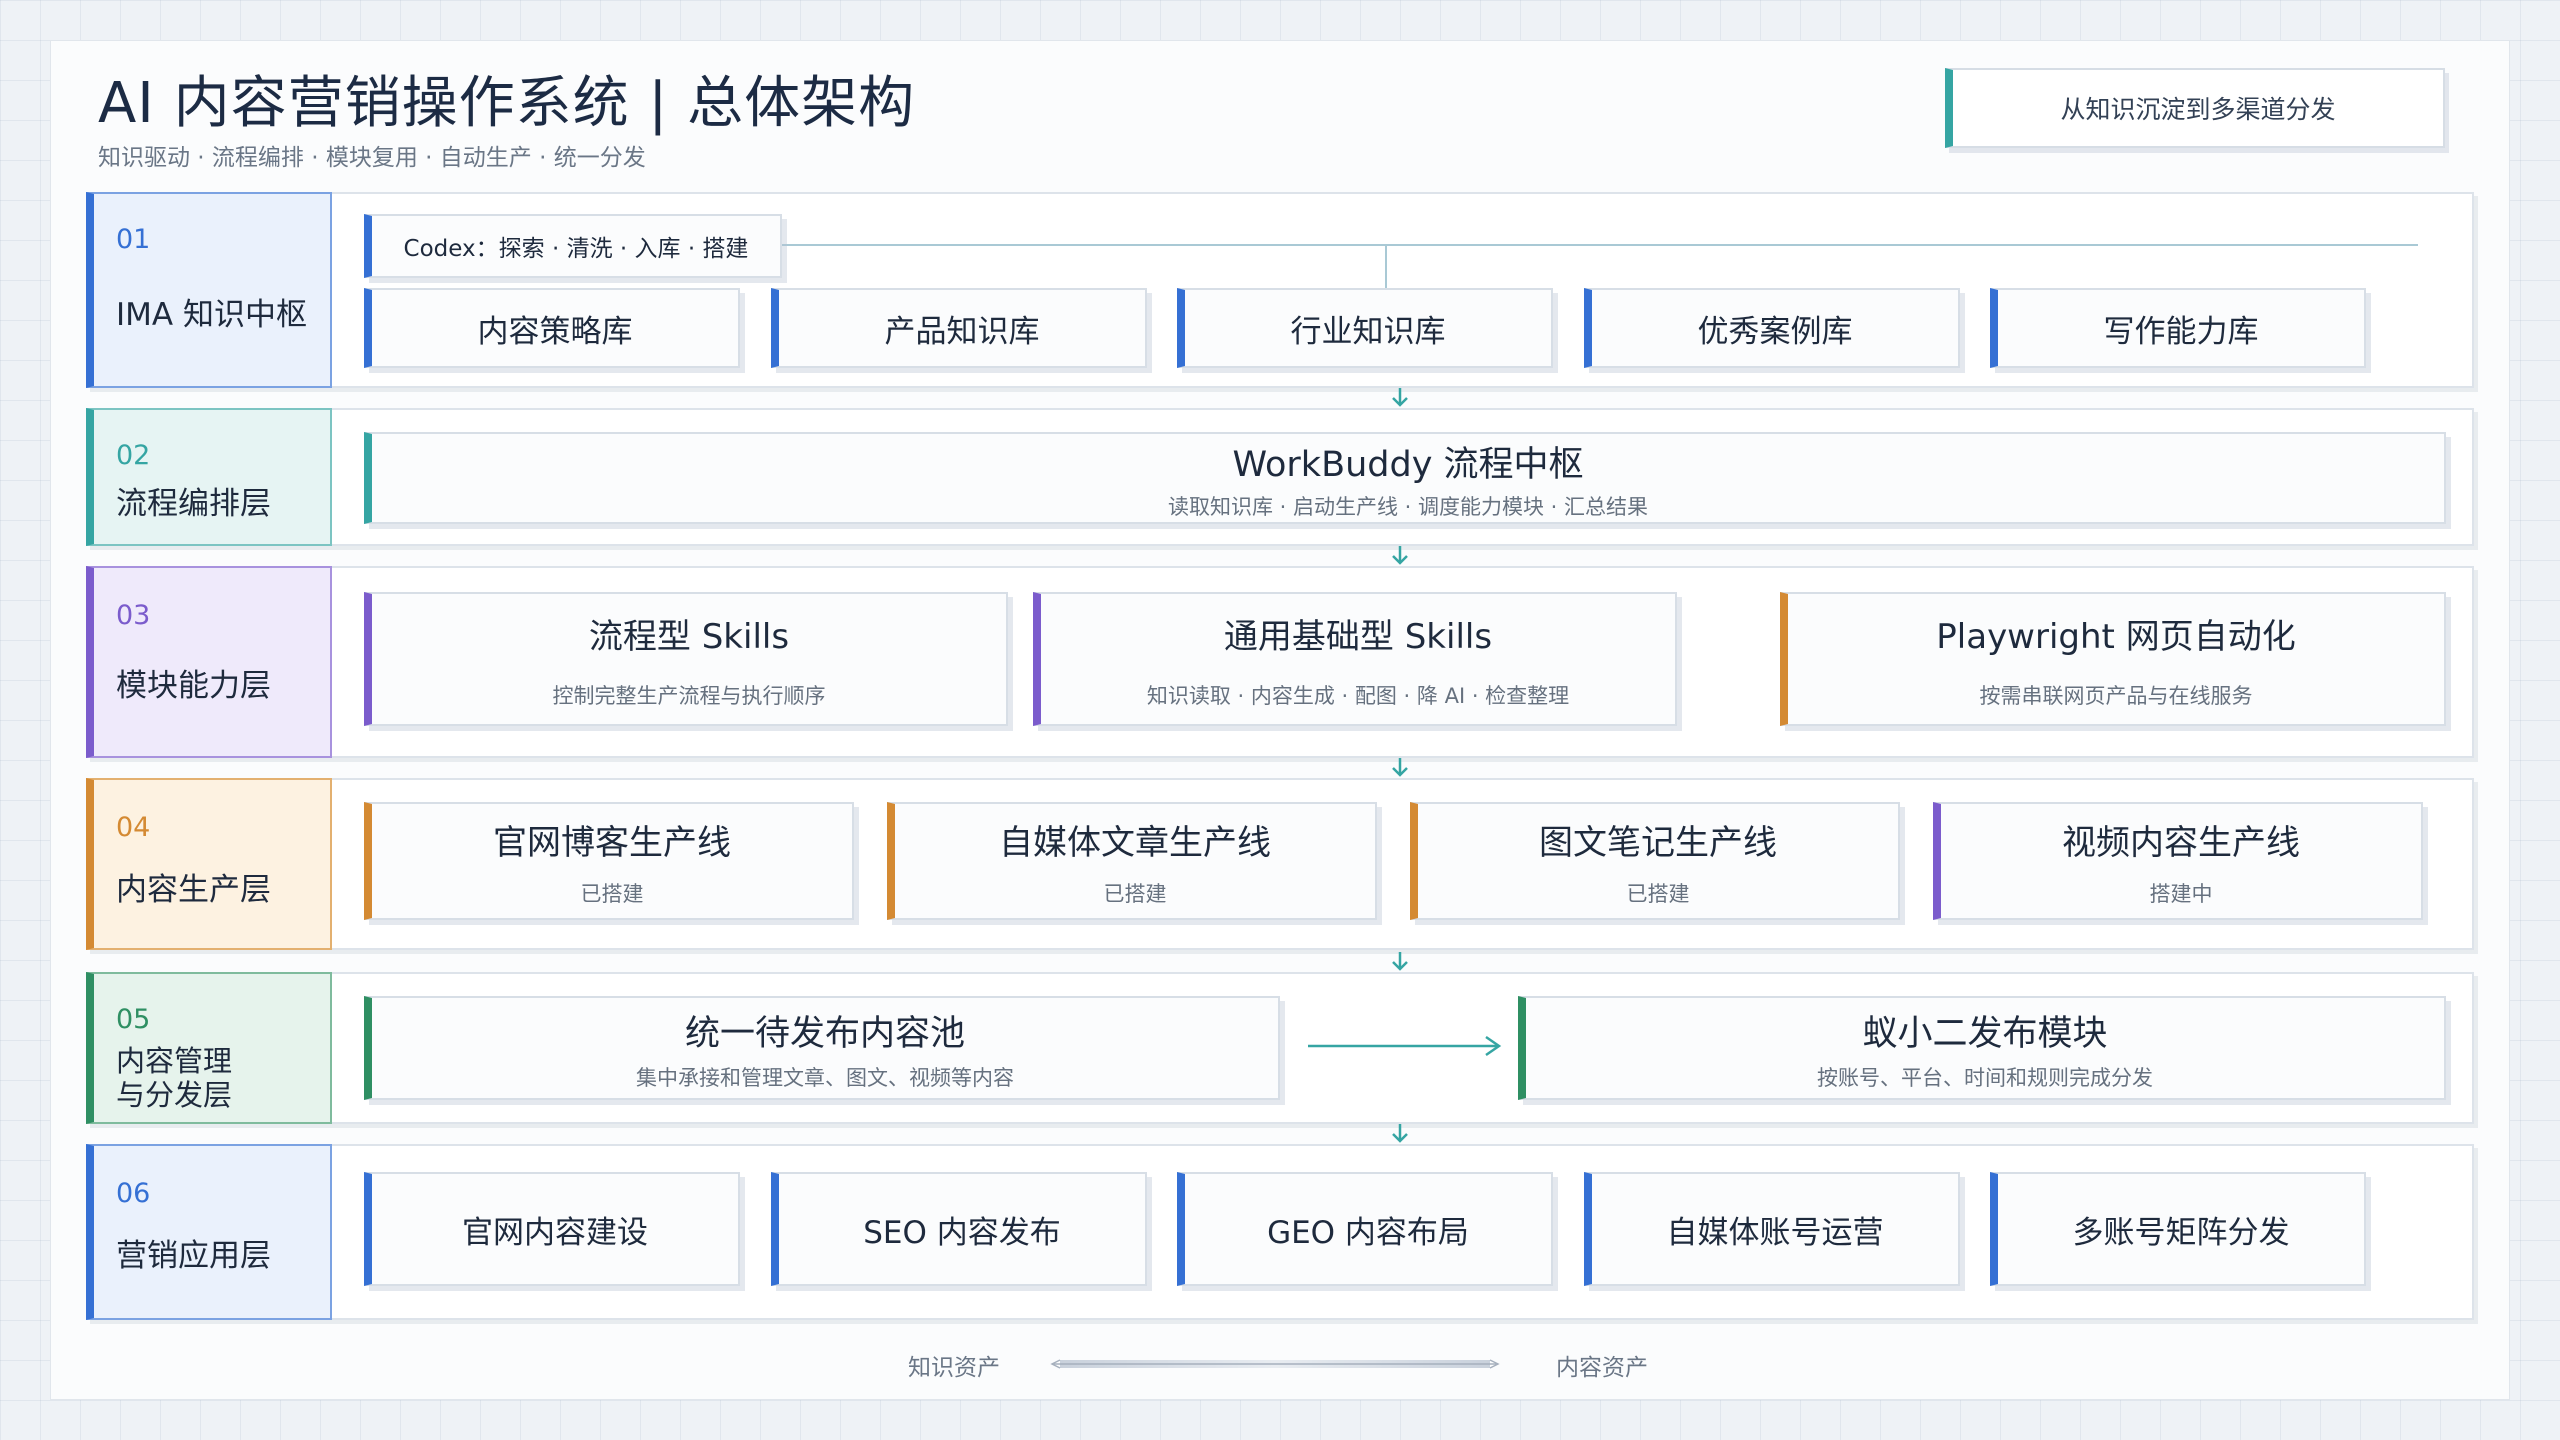  What do you see at coordinates (193, 686) in the screenshot?
I see `layer-name: 模块能力层` at bounding box center [193, 686].